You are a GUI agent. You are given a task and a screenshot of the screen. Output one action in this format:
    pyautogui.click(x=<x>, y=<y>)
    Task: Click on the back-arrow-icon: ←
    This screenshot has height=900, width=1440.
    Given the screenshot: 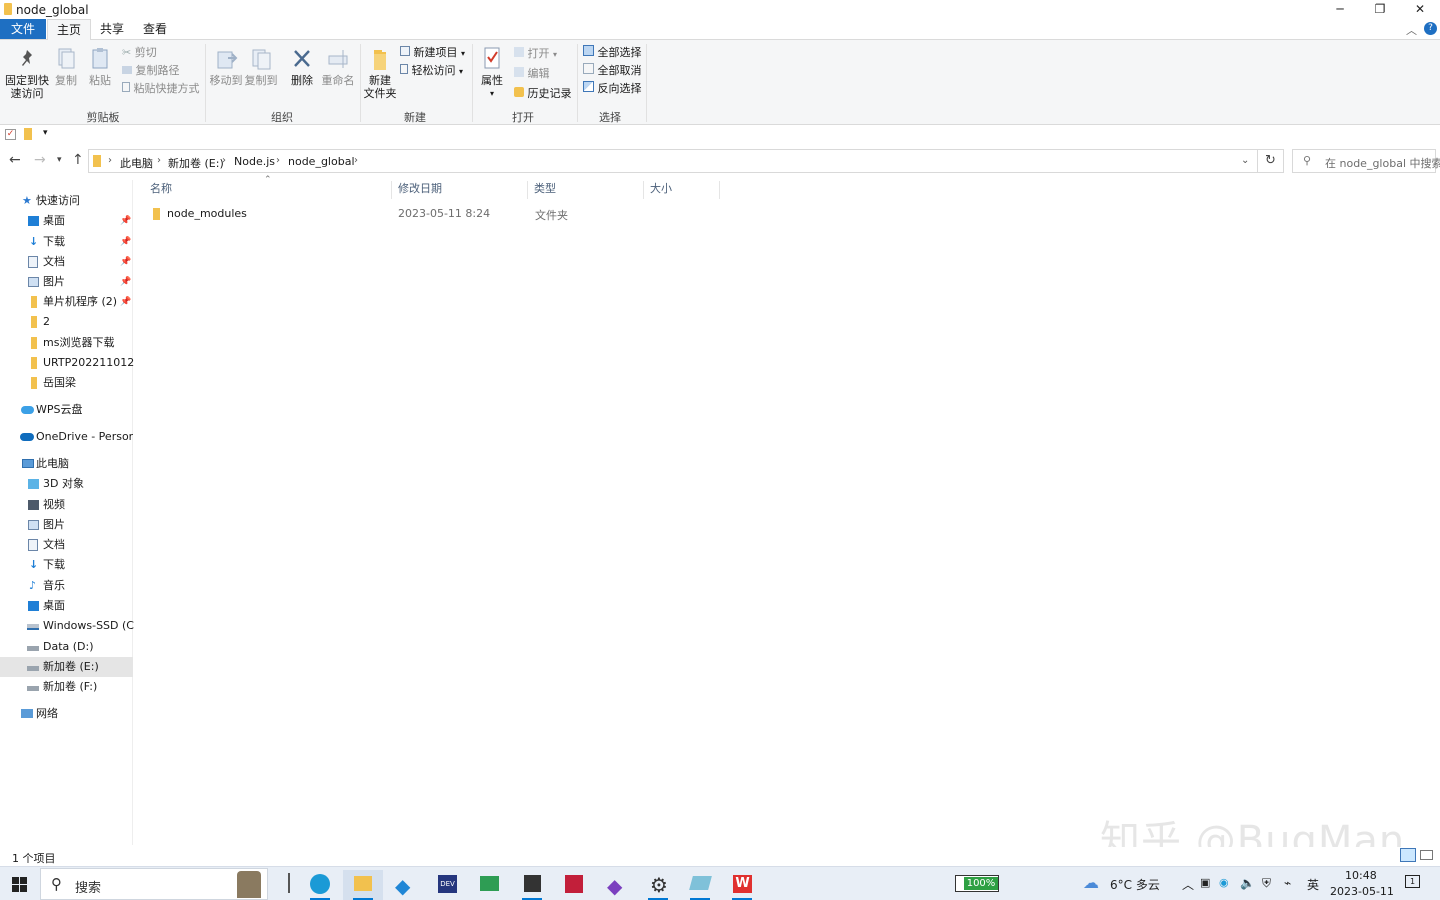 What is the action you would take?
    pyautogui.click(x=15, y=160)
    